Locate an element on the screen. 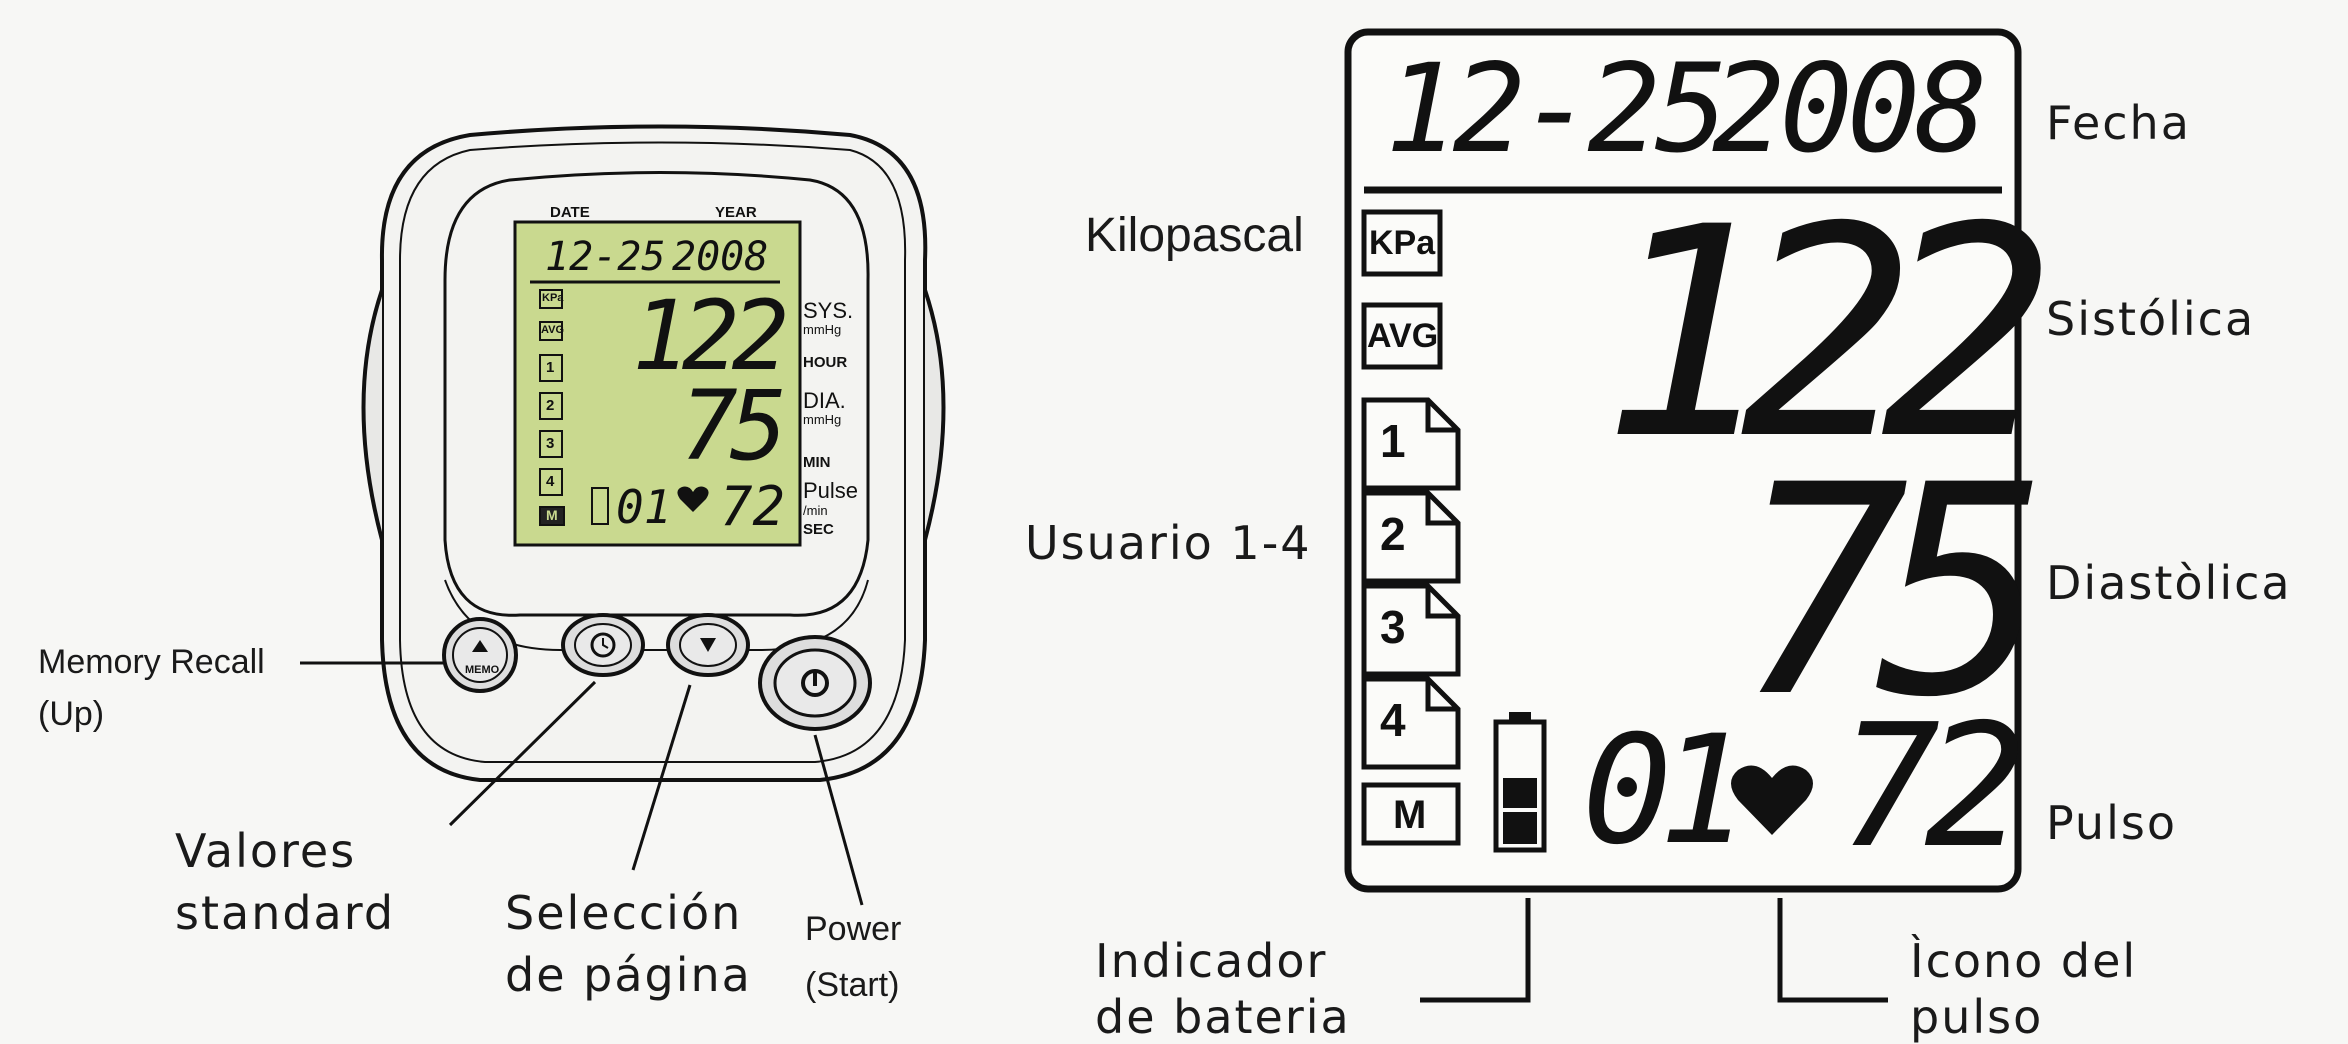 This screenshot has height=1044, width=2348. device-sys-unit: mmHg is located at coordinates (822, 329).